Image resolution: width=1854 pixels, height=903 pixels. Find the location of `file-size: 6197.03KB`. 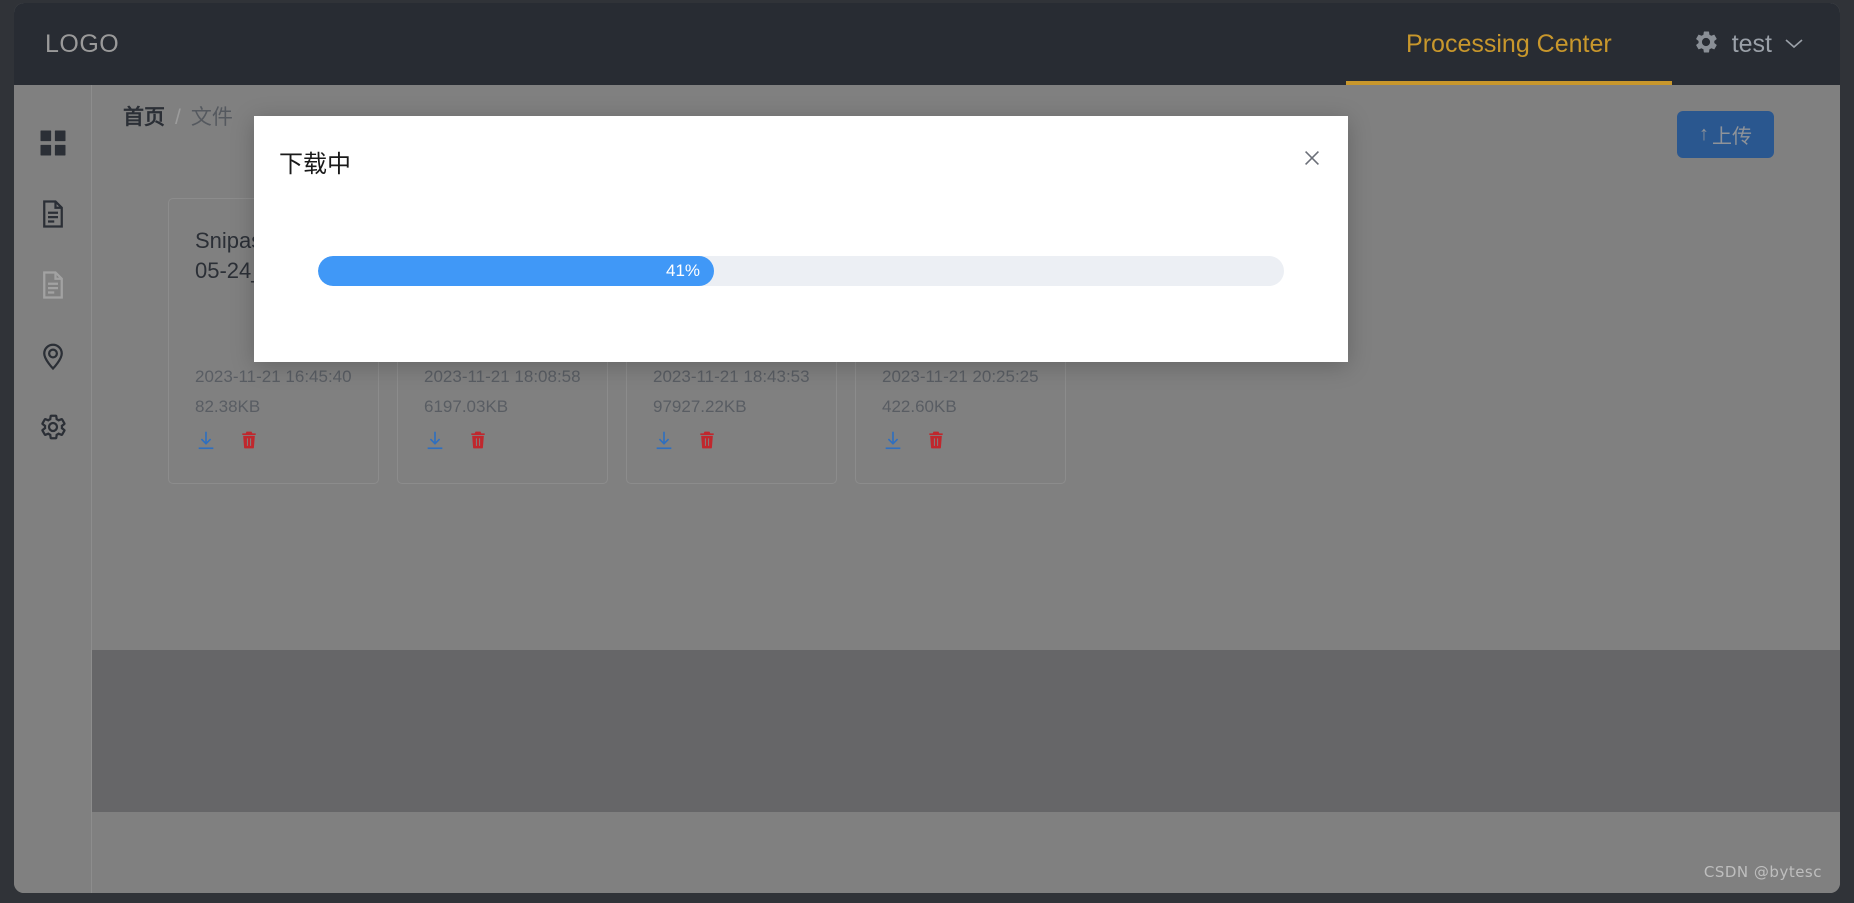

file-size: 6197.03KB is located at coordinates (466, 406).